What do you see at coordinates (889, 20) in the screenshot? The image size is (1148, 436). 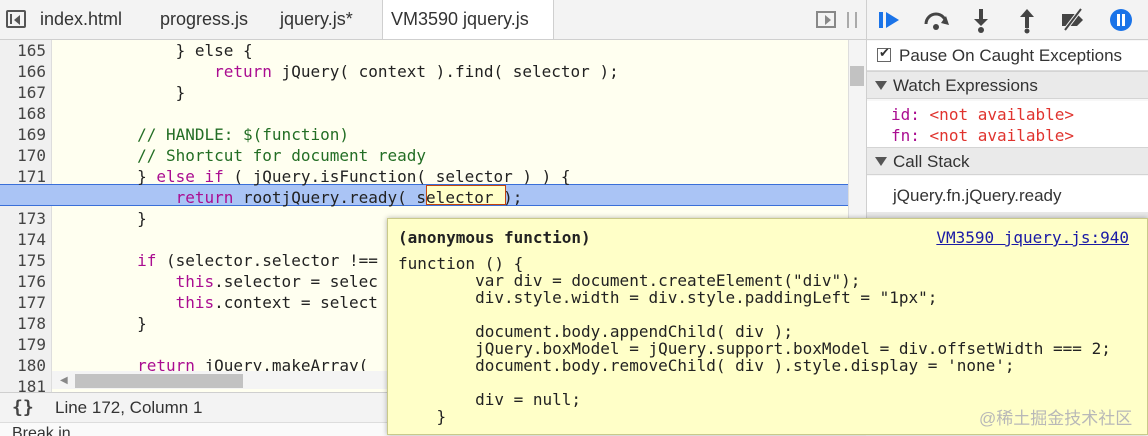 I see `resume-icon` at bounding box center [889, 20].